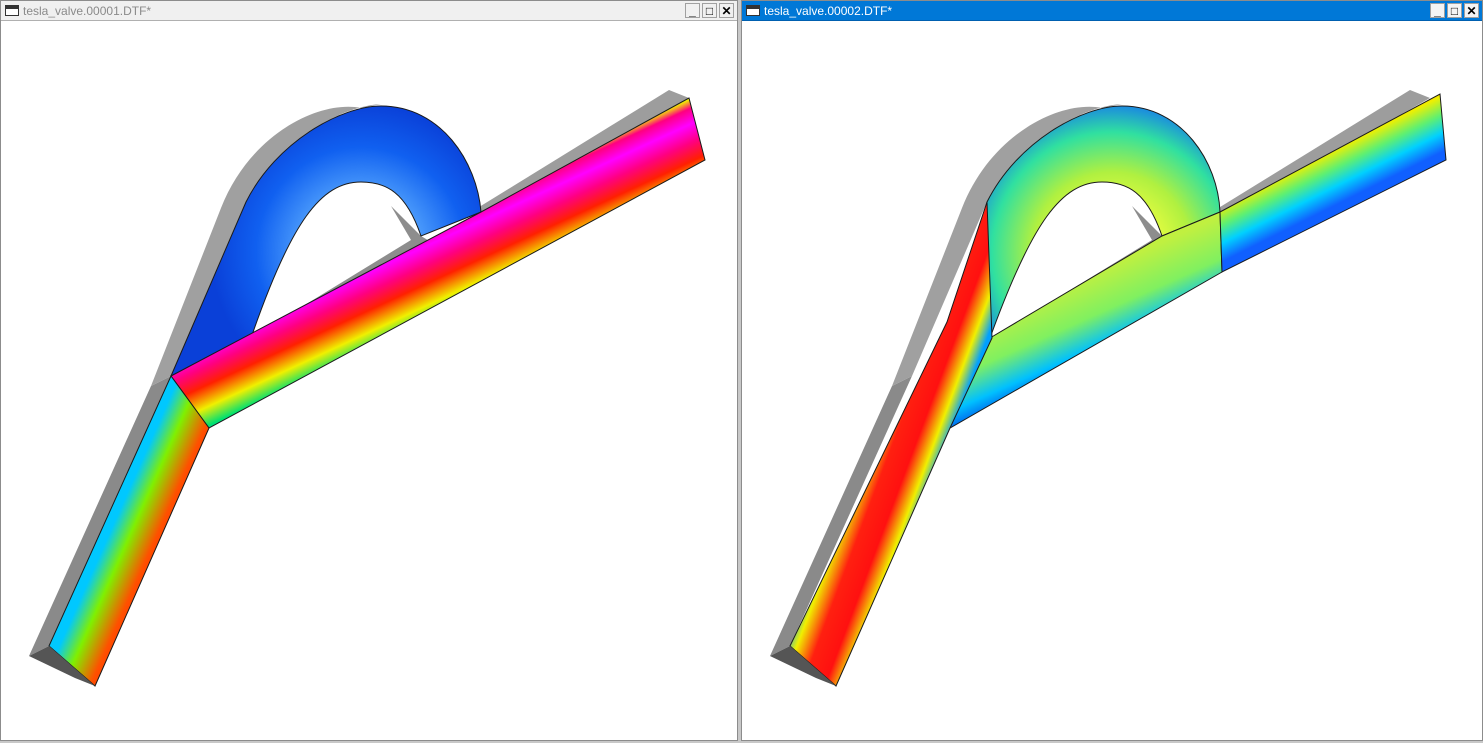 This screenshot has width=1483, height=743. Describe the element at coordinates (1112, 11) in the screenshot. I see `window-title-bar: tesla_valve.00002.DTF* _ □ ✕` at that location.